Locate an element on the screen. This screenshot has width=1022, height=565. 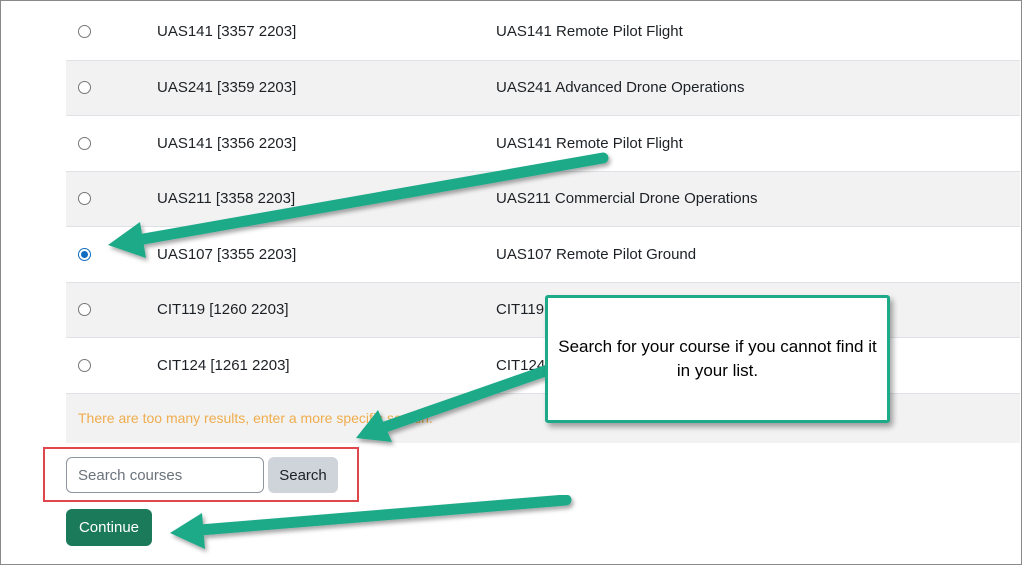
course-name: CIT119 is located at coordinates (520, 310).